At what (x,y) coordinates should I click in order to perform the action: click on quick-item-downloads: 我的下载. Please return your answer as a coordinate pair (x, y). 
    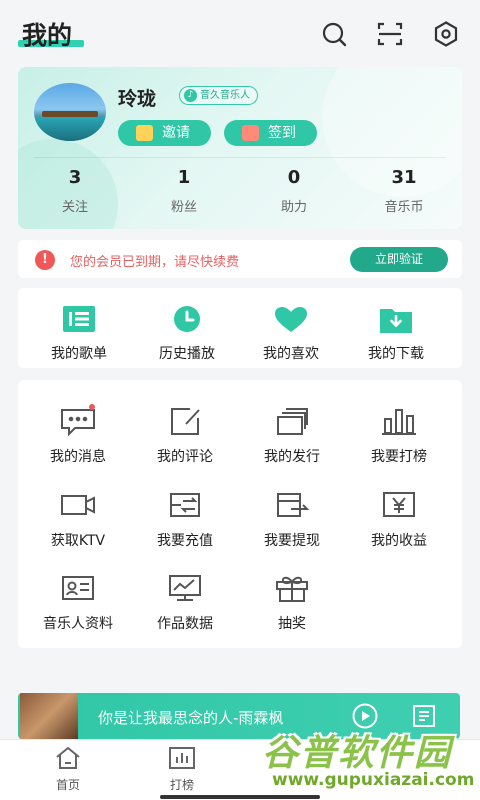
    Looking at the image, I should click on (396, 334).